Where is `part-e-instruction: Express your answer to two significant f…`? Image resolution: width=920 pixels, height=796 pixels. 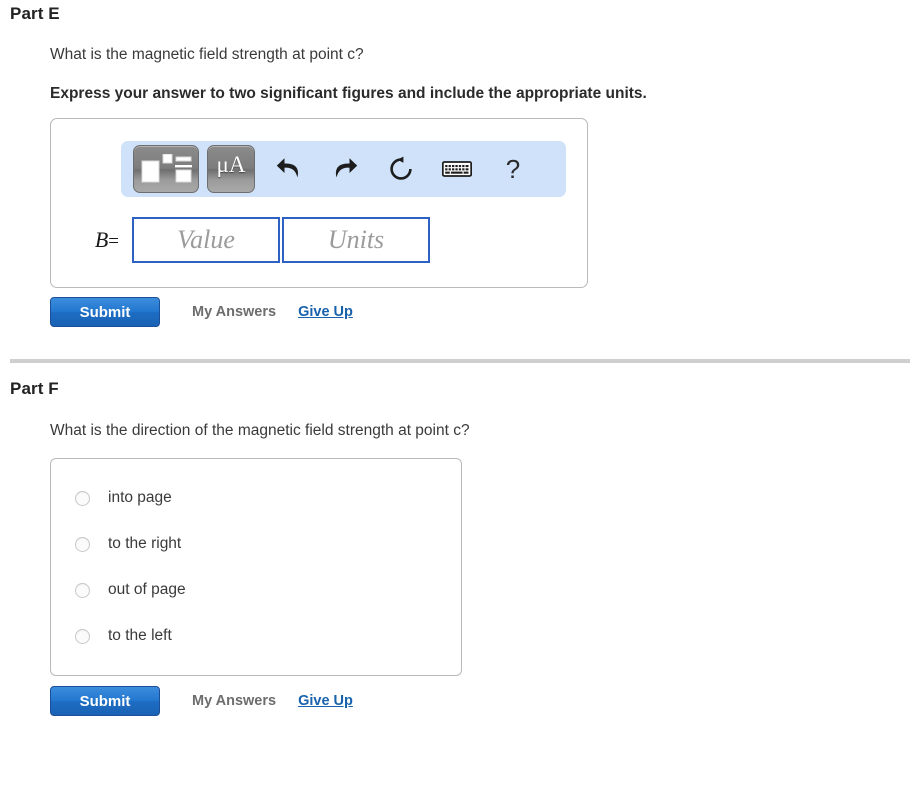 part-e-instruction: Express your answer to two significant f… is located at coordinates (348, 93).